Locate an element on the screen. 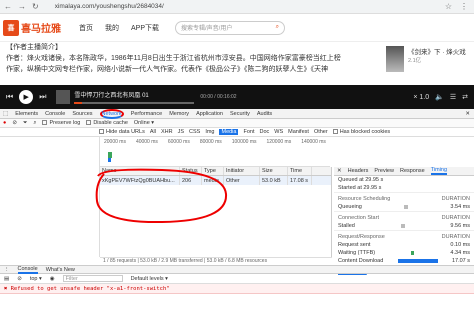  close-icon: ✕ is located at coordinates (469, 114).